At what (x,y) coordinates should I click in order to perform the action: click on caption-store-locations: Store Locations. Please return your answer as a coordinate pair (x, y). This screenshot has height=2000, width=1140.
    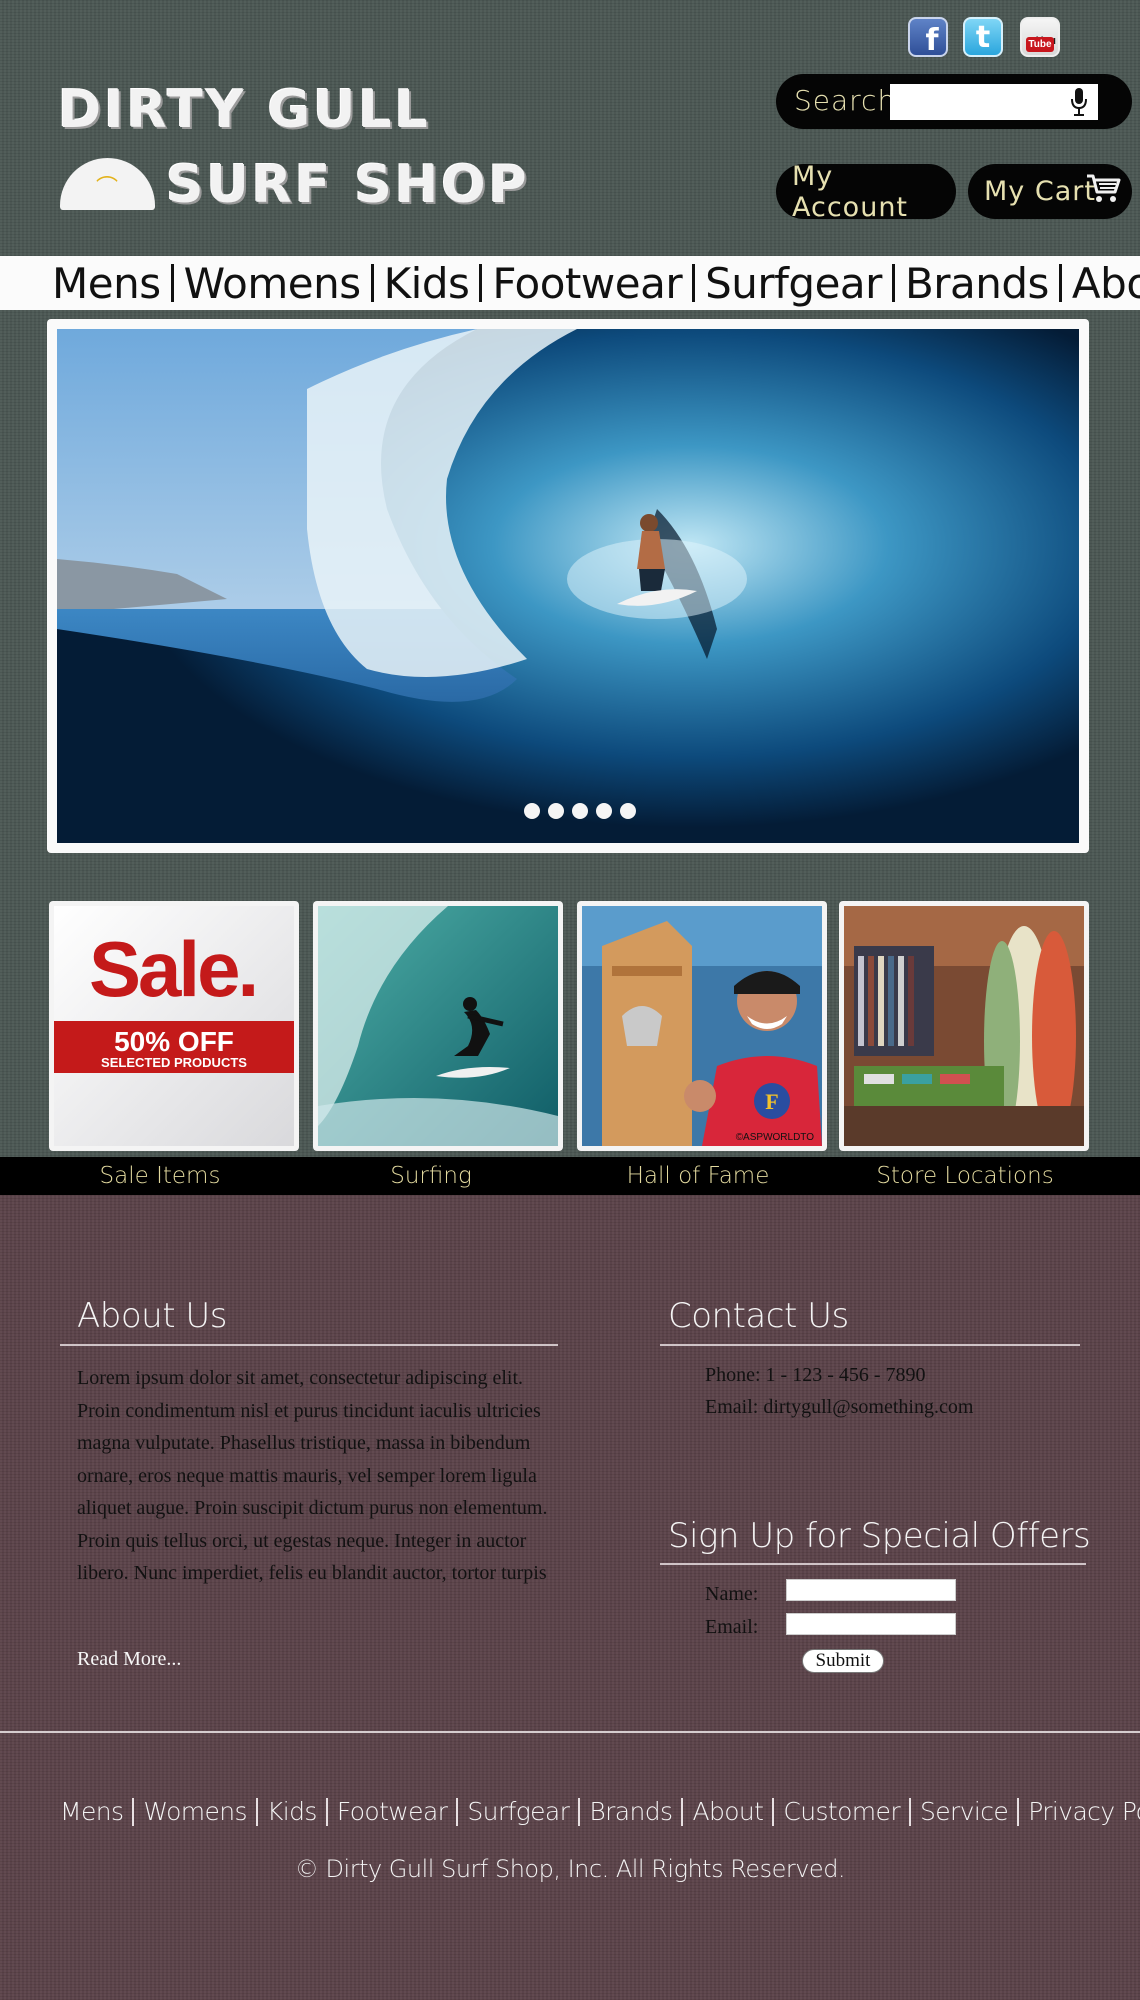
    Looking at the image, I should click on (965, 1176).